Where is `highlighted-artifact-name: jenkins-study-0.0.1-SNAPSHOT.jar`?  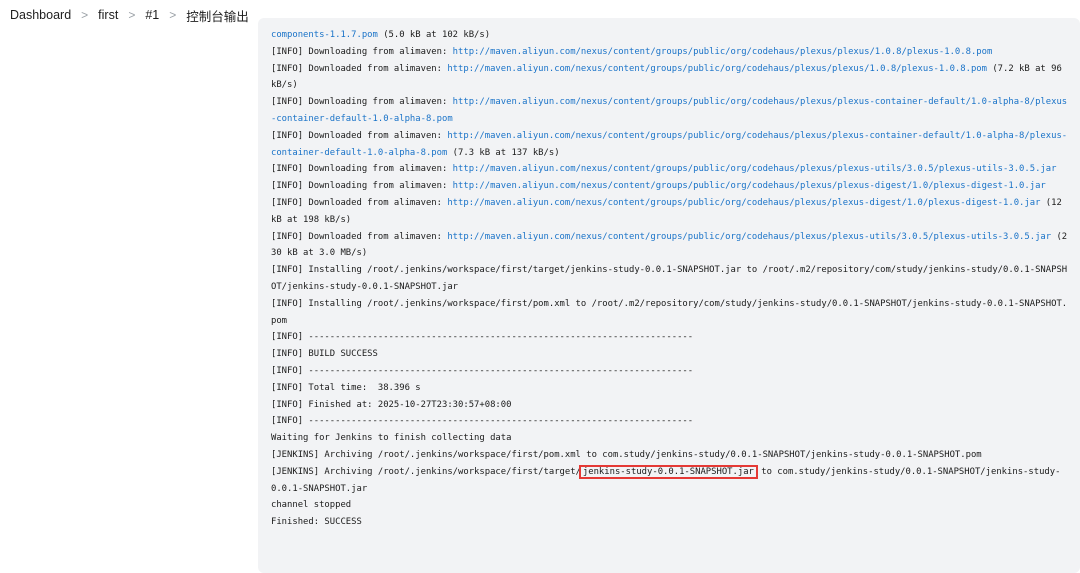 highlighted-artifact-name: jenkins-study-0.0.1-SNAPSHOT.jar is located at coordinates (668, 471).